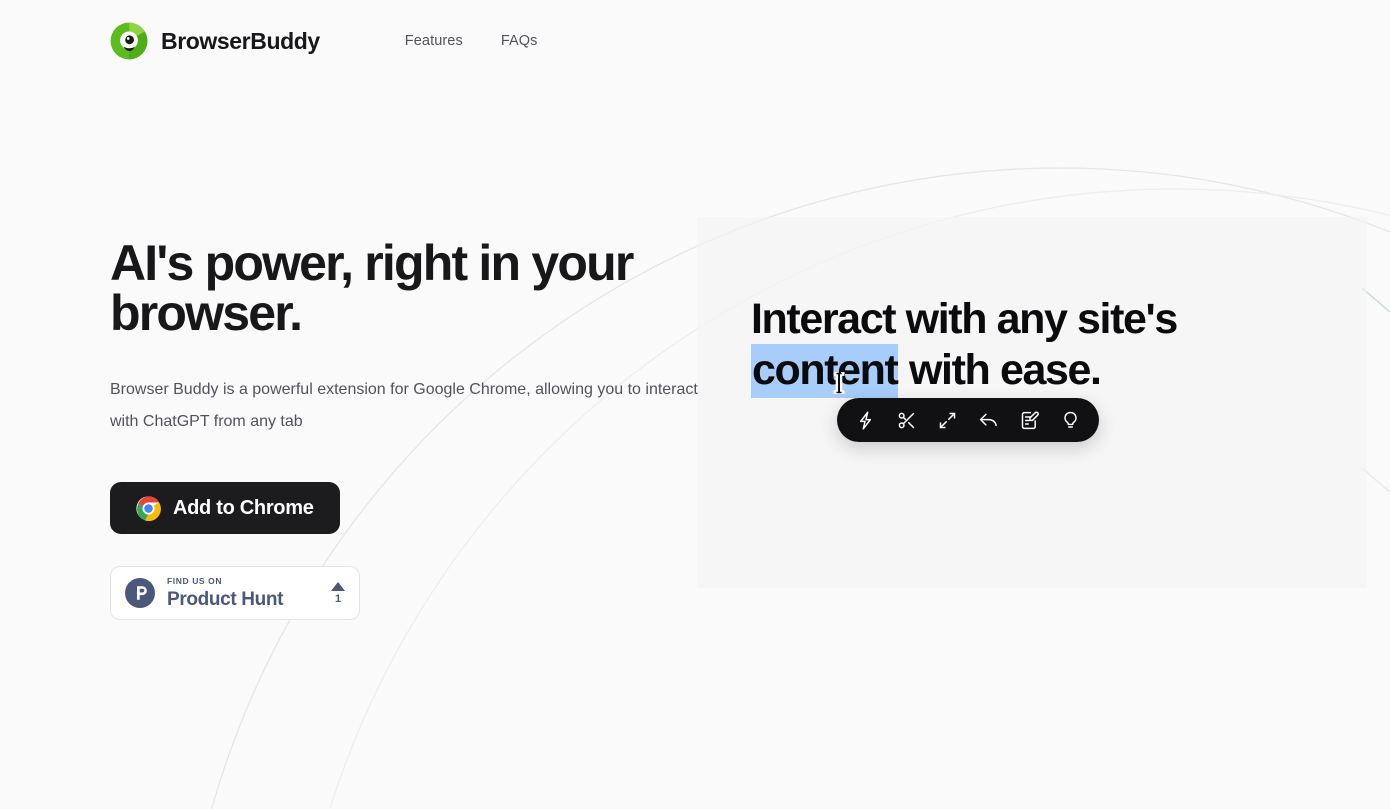  I want to click on lightning-bolt-icon, so click(865, 420).